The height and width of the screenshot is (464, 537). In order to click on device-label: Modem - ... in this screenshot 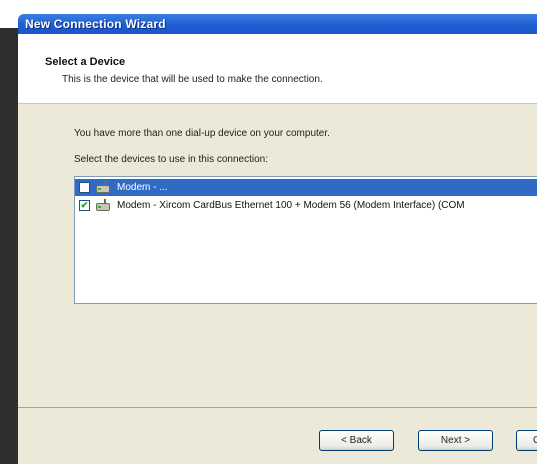, I will do `click(142, 187)`.